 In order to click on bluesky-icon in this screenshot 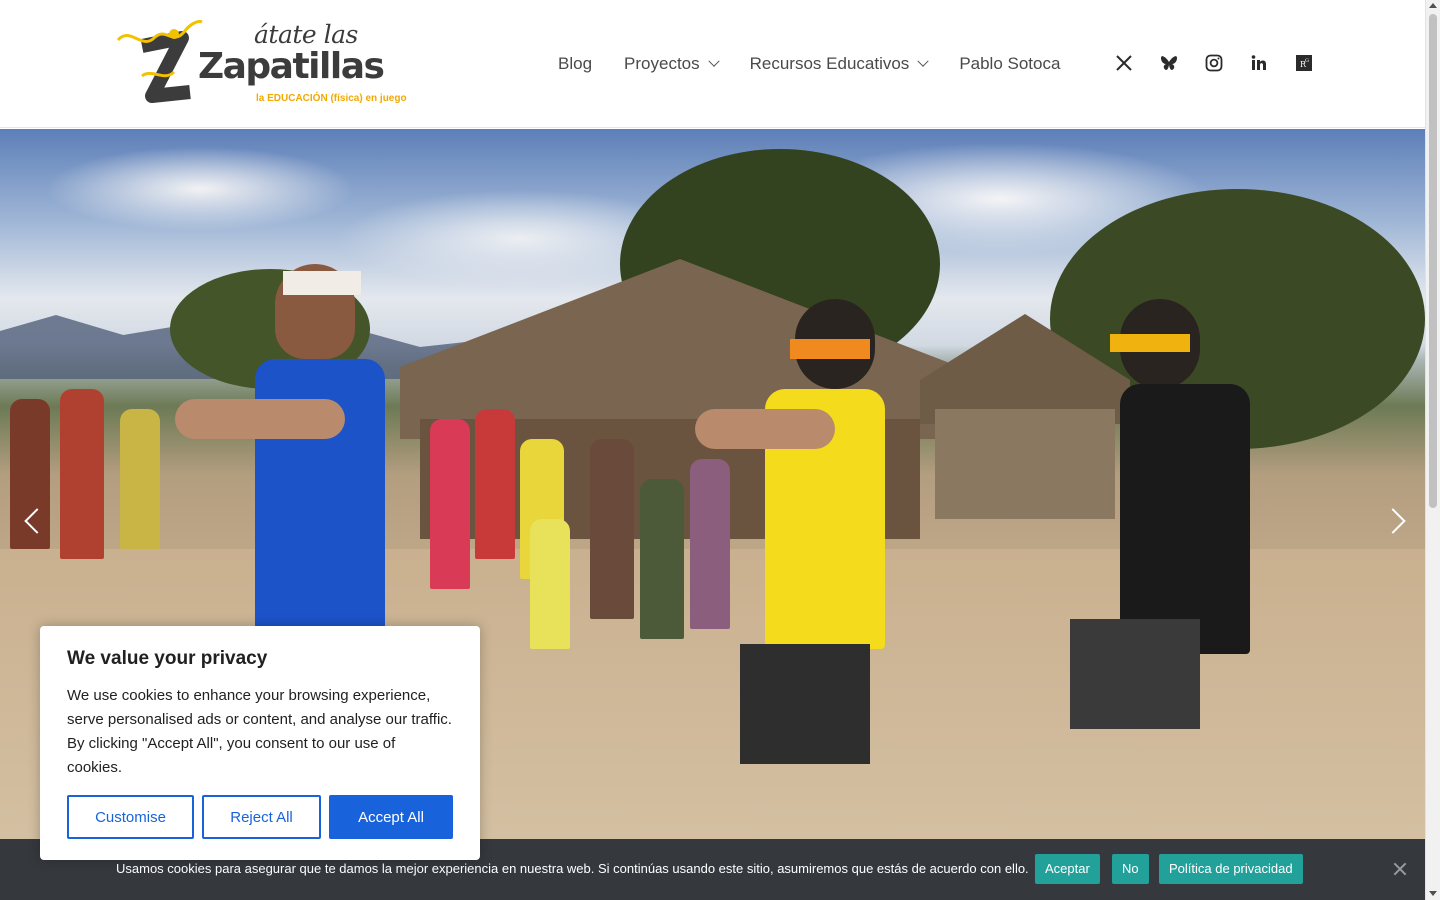, I will do `click(1169, 63)`.